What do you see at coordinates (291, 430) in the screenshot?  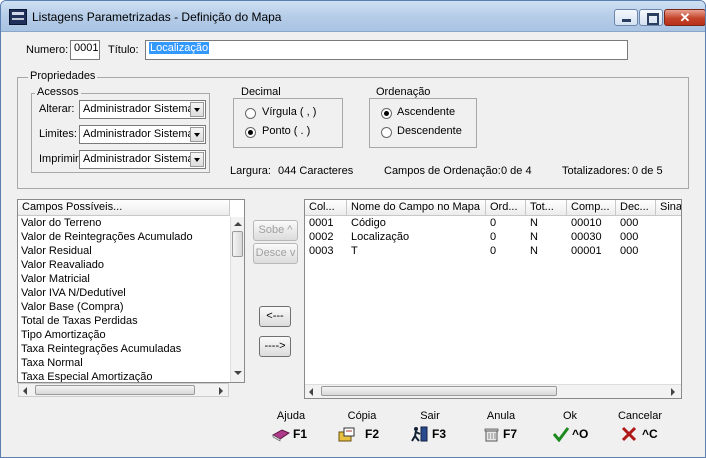 I see `ajuda-button: Ajuda F1` at bounding box center [291, 430].